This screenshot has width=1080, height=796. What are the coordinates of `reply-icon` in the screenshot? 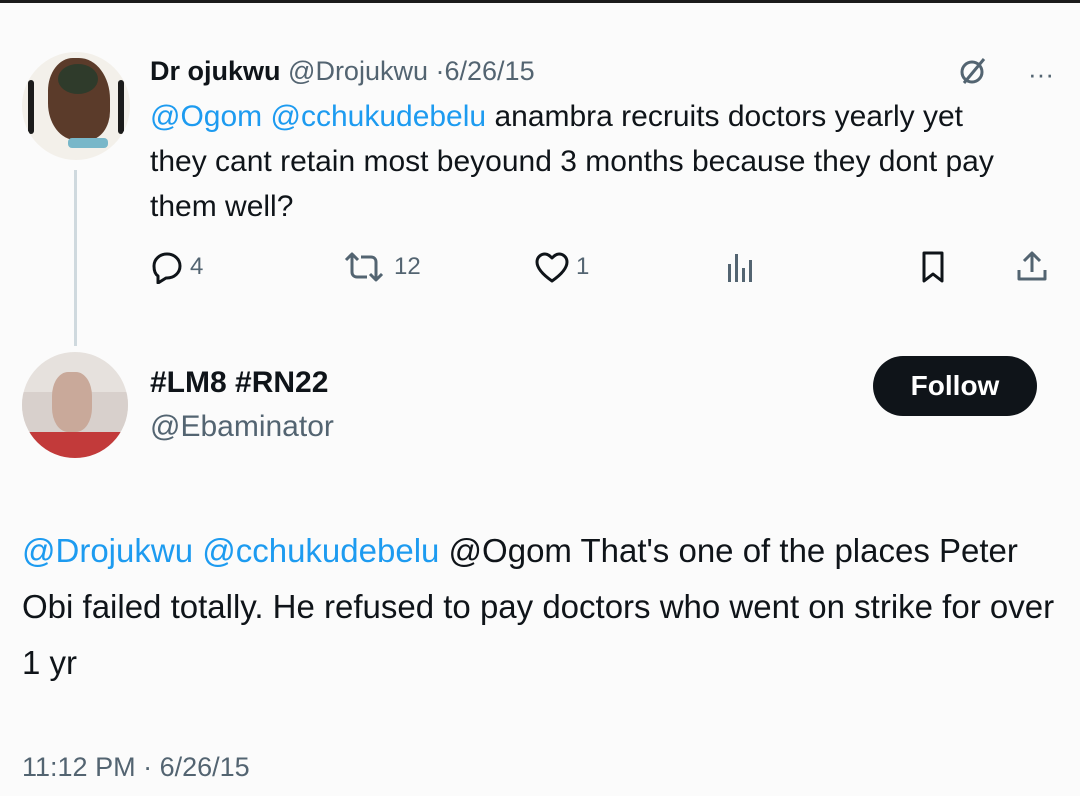 It's located at (167, 268).